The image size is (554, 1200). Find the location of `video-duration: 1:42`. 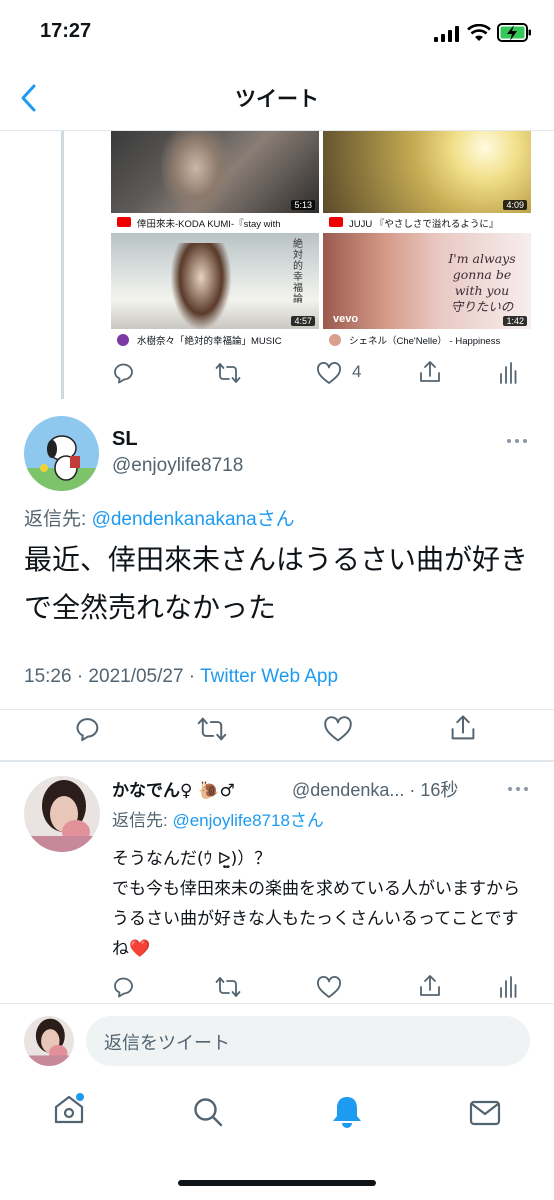

video-duration: 1:42 is located at coordinates (515, 321).